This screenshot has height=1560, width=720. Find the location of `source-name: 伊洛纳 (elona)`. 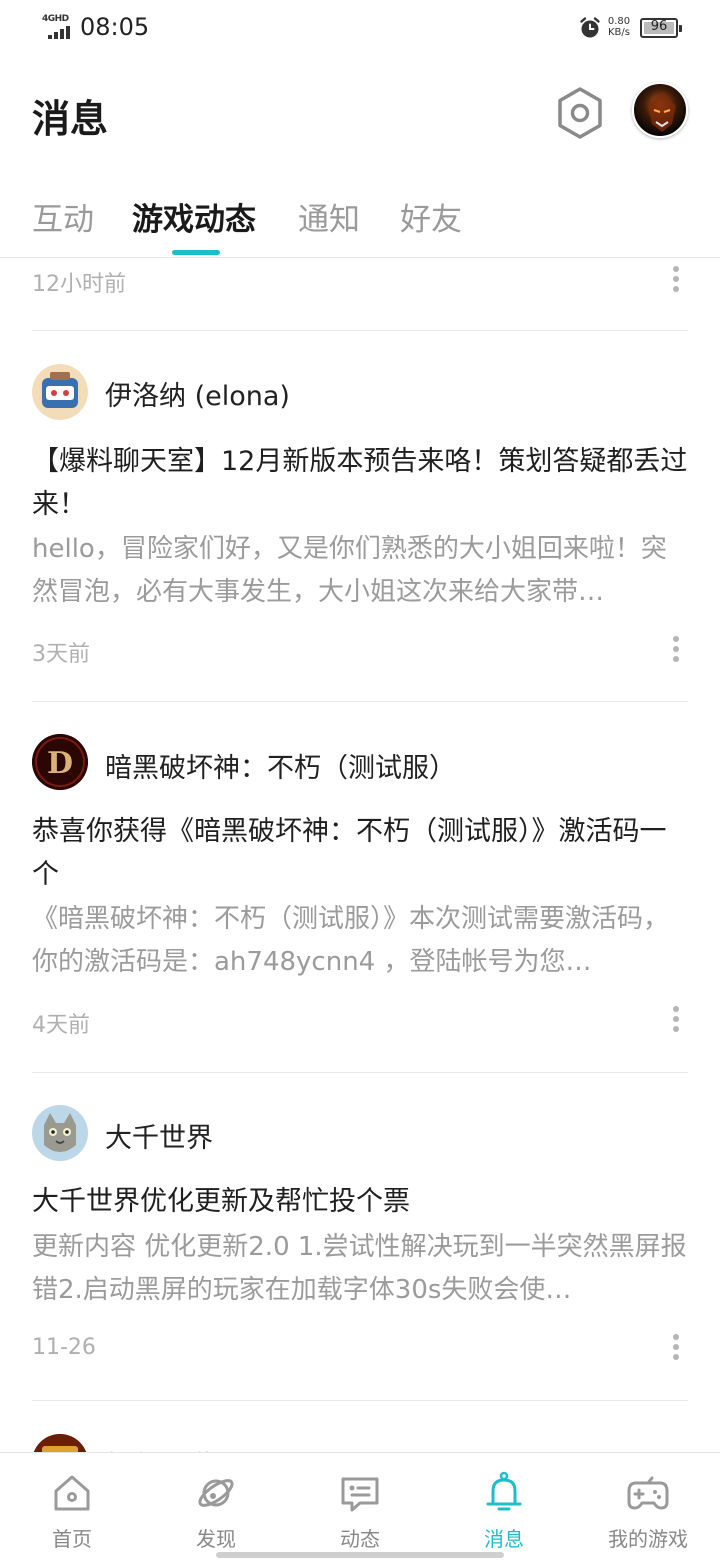

source-name: 伊洛纳 (elona) is located at coordinates (197, 396).